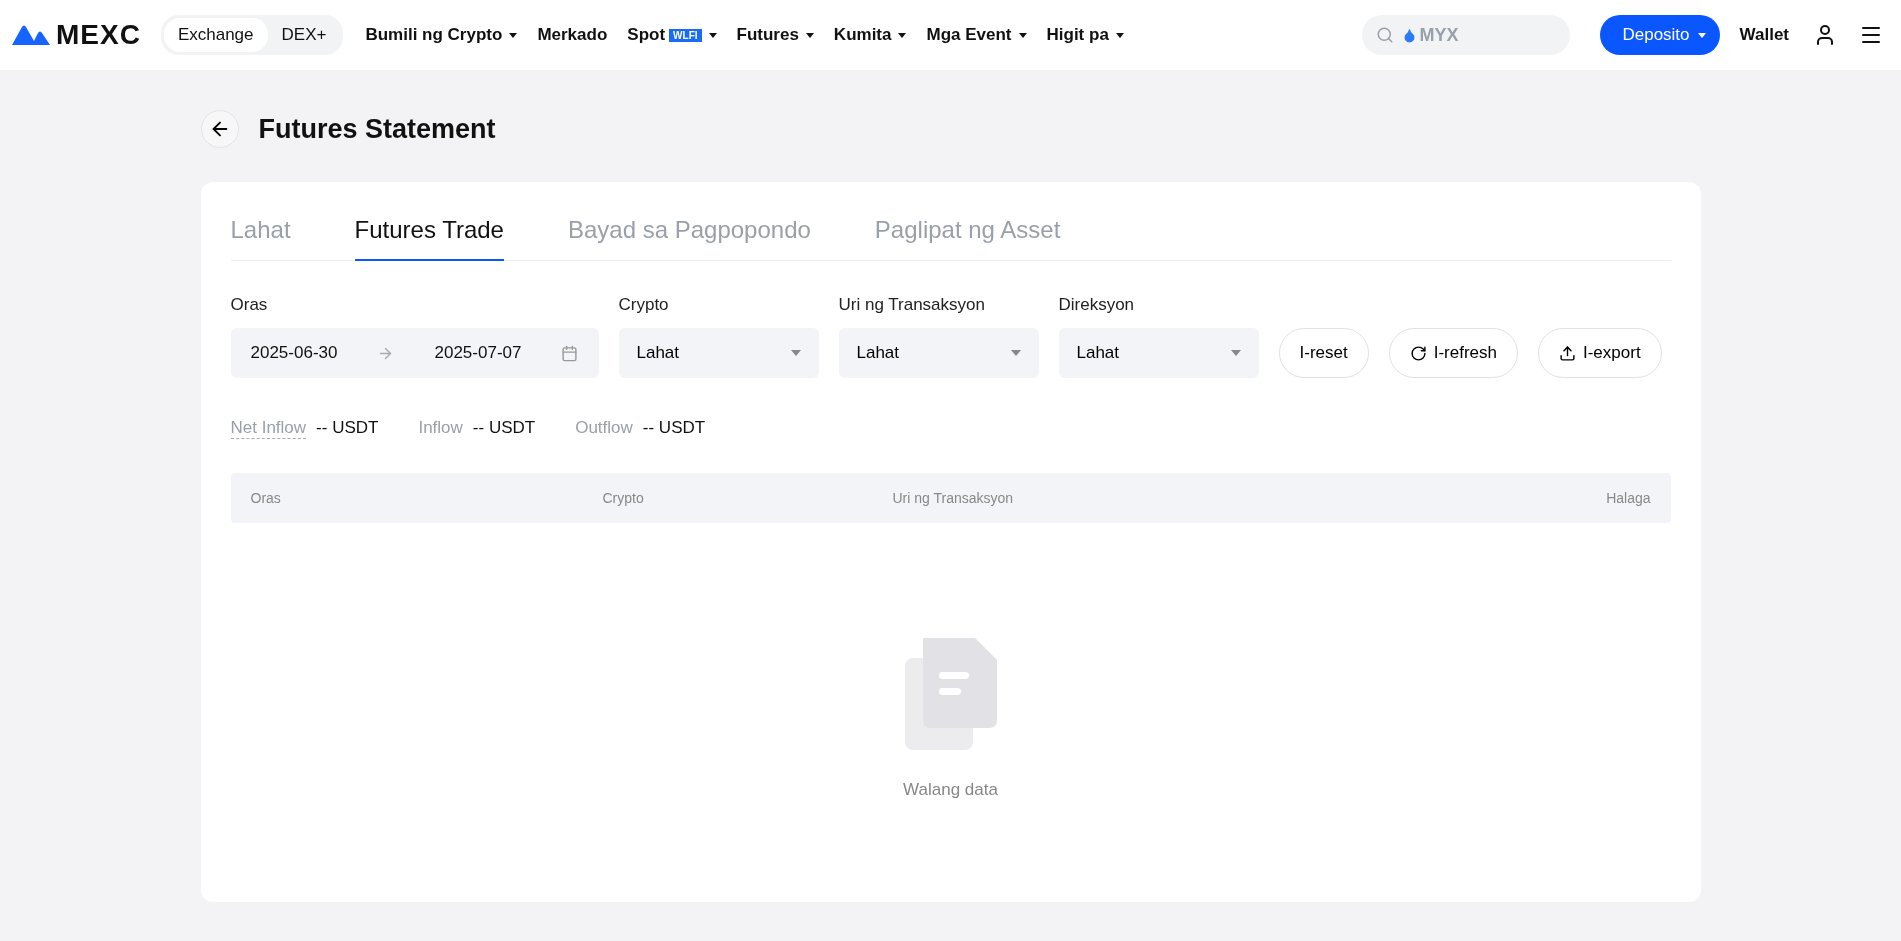  Describe the element at coordinates (644, 305) in the screenshot. I see `field-label: Crypto` at that location.